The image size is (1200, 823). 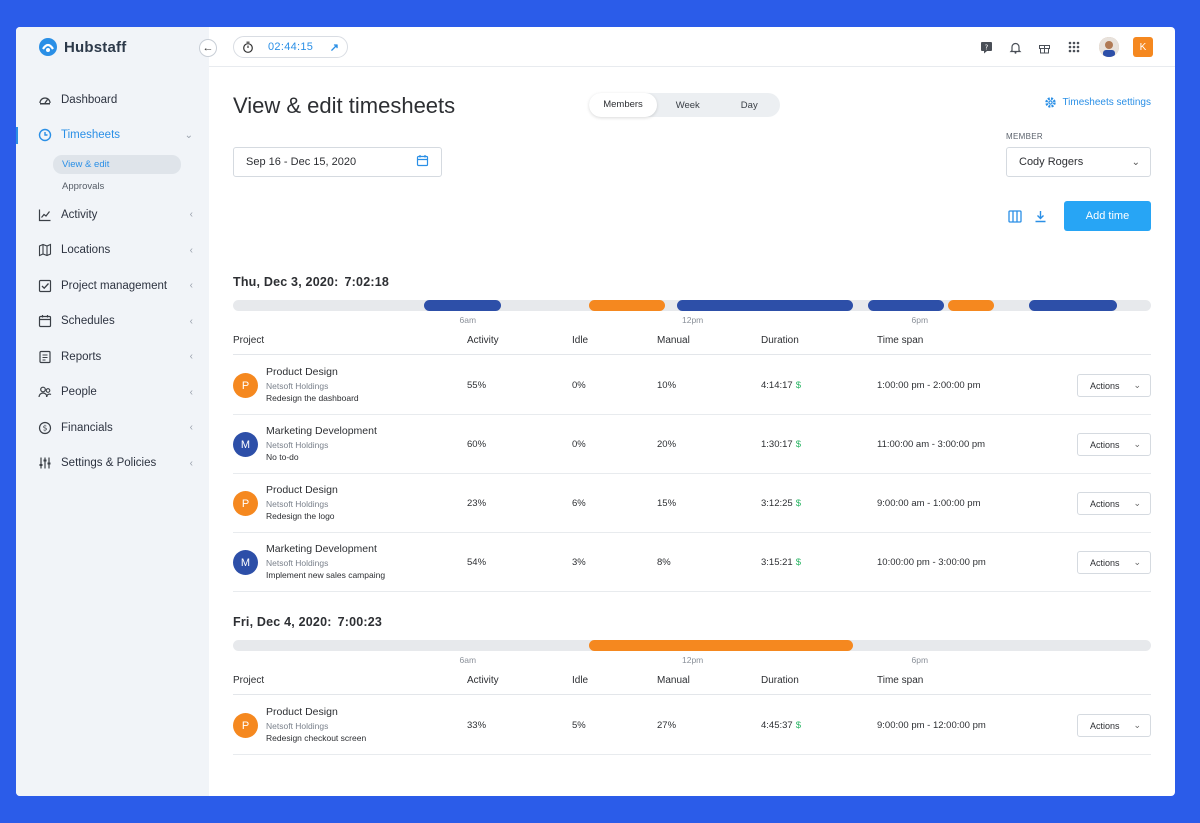 What do you see at coordinates (45, 215) in the screenshot?
I see `activity-icon` at bounding box center [45, 215].